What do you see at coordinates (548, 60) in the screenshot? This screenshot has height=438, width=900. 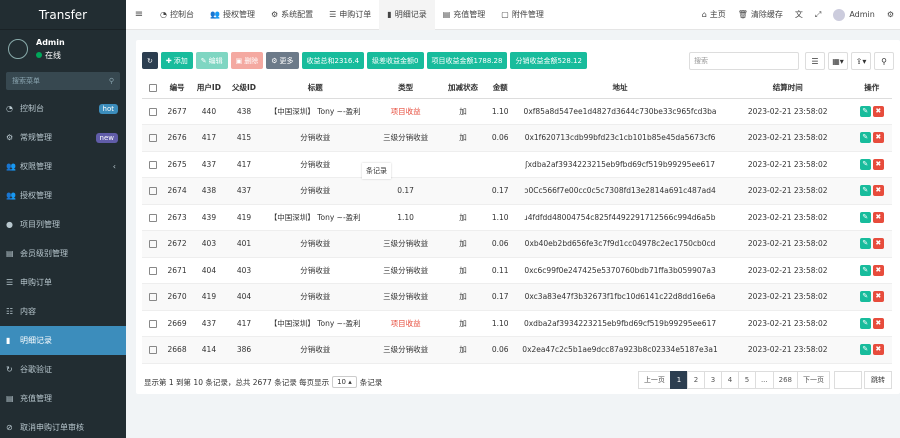 I see `stat-distribution-badge: 分销收益金额528.12` at bounding box center [548, 60].